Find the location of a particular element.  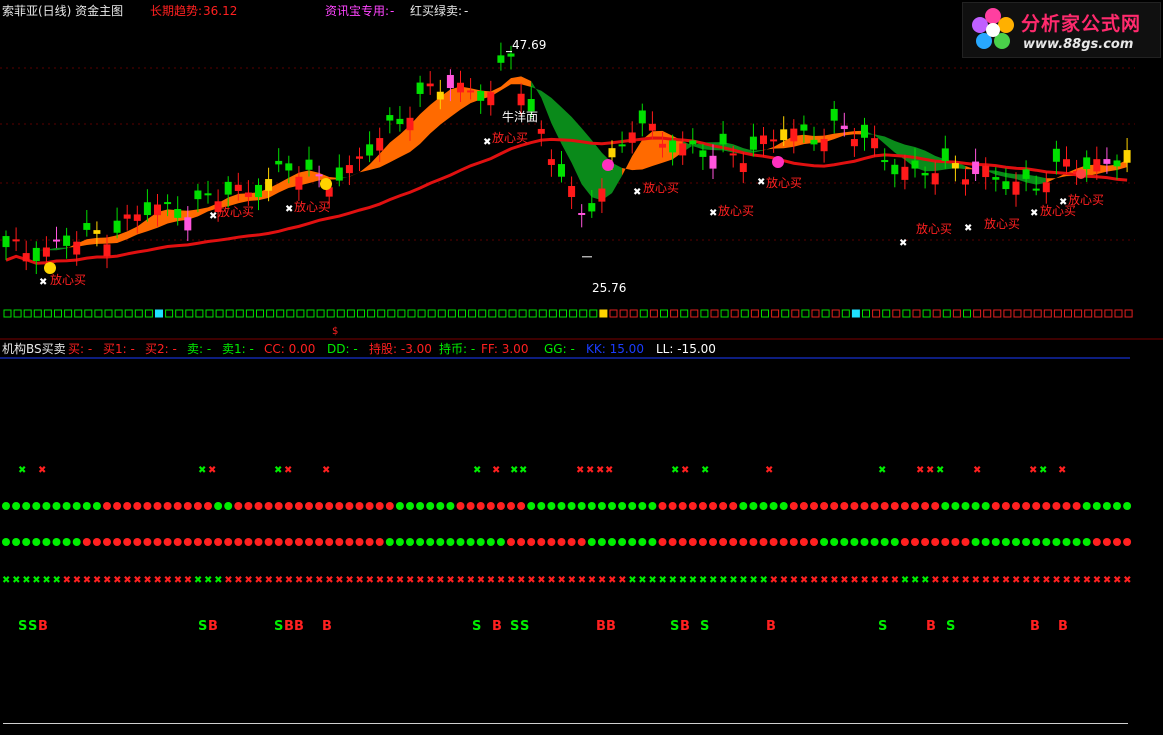

buy-sign: 放心买 is located at coordinates (661, 188).